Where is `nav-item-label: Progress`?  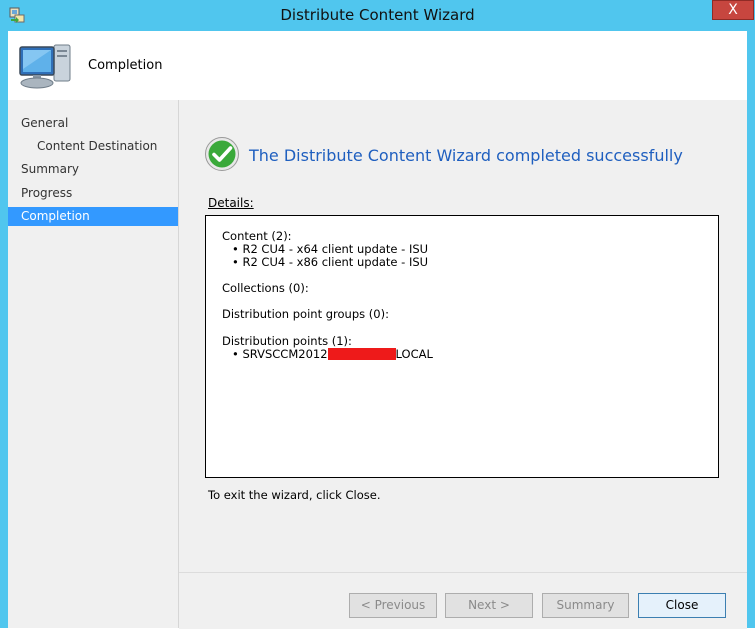
nav-item-label: Progress is located at coordinates (47, 193).